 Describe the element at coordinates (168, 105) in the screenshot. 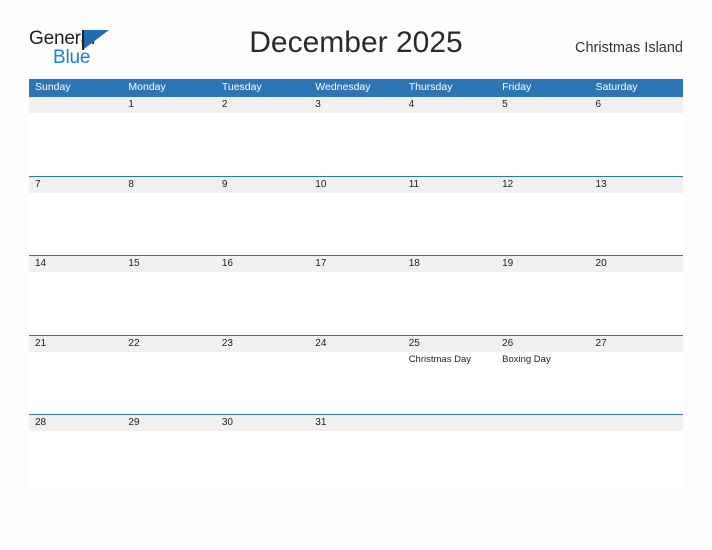

I see `day-cell-date: 1` at that location.